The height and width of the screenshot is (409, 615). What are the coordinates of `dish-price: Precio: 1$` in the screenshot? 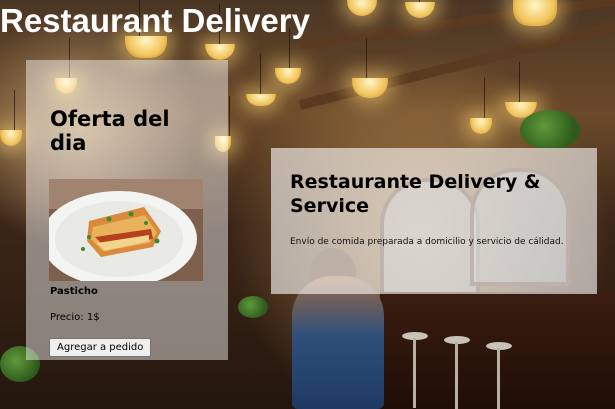 It's located at (75, 317).